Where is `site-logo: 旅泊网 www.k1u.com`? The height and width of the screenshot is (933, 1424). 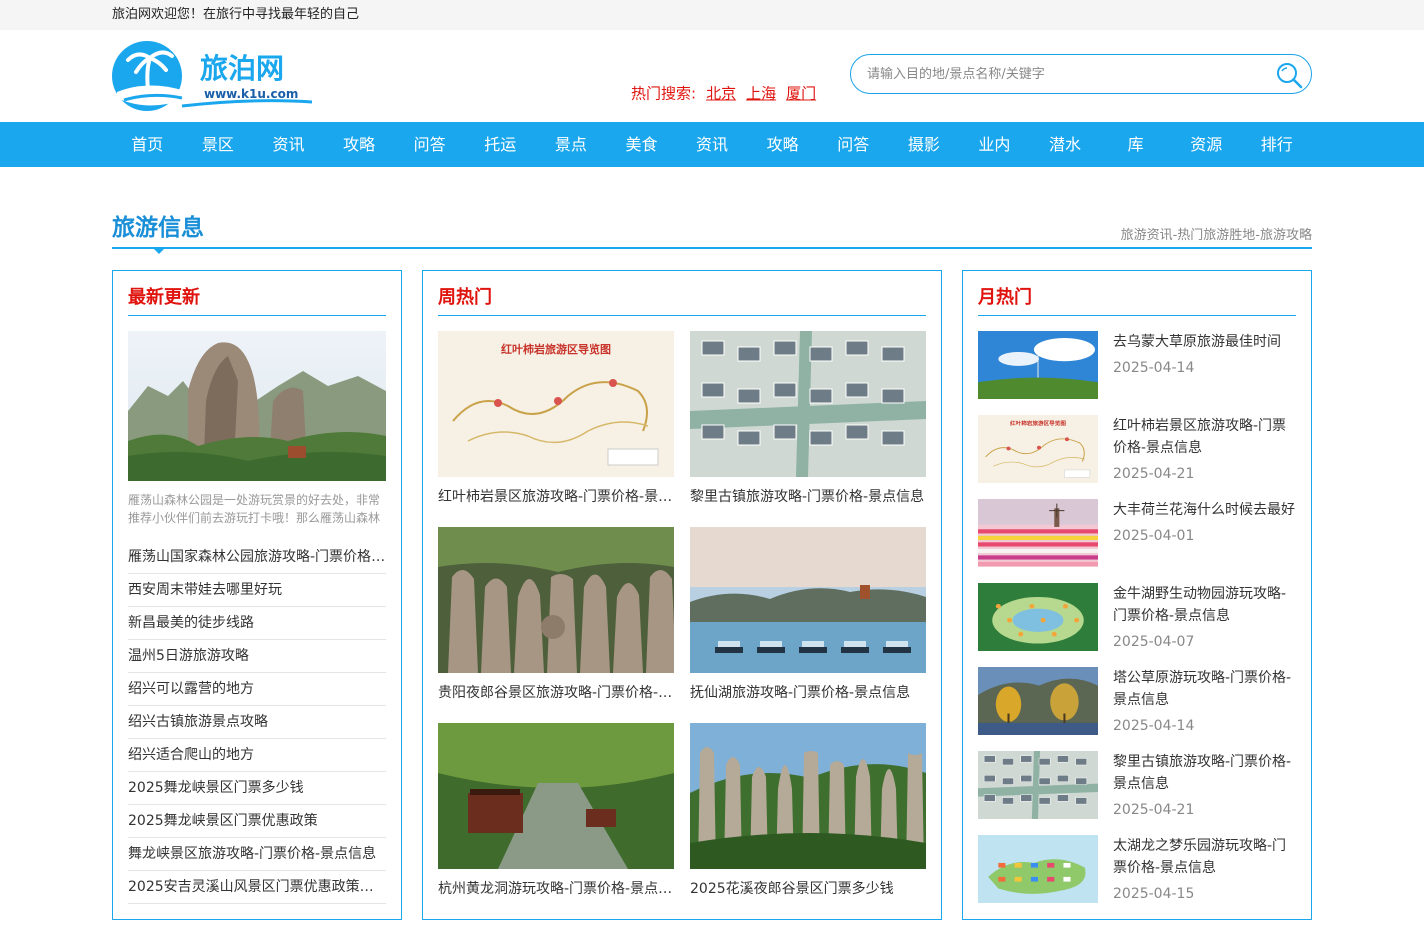 site-logo: 旅泊网 www.k1u.com is located at coordinates (217, 76).